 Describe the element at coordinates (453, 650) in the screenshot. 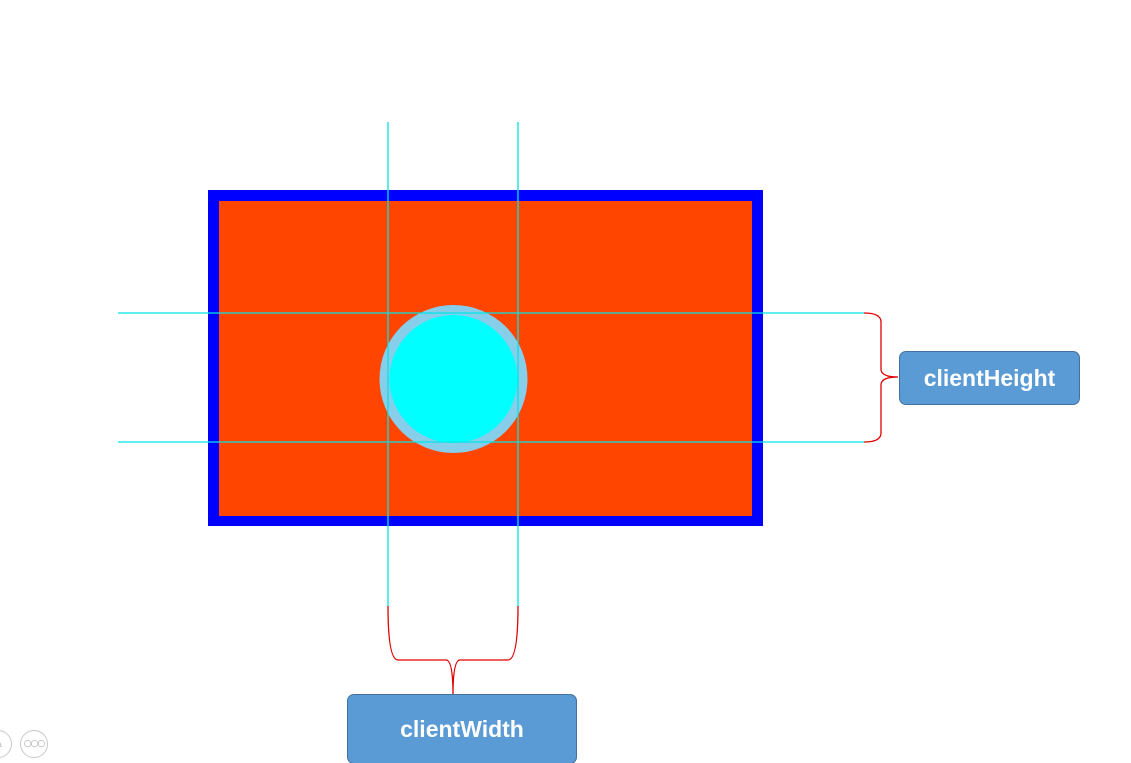

I see `brace-client-width` at that location.